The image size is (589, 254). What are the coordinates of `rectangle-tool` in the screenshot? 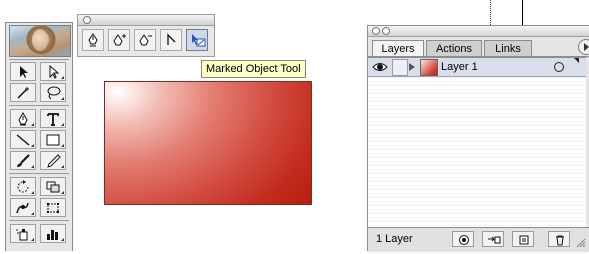 It's located at (53, 139).